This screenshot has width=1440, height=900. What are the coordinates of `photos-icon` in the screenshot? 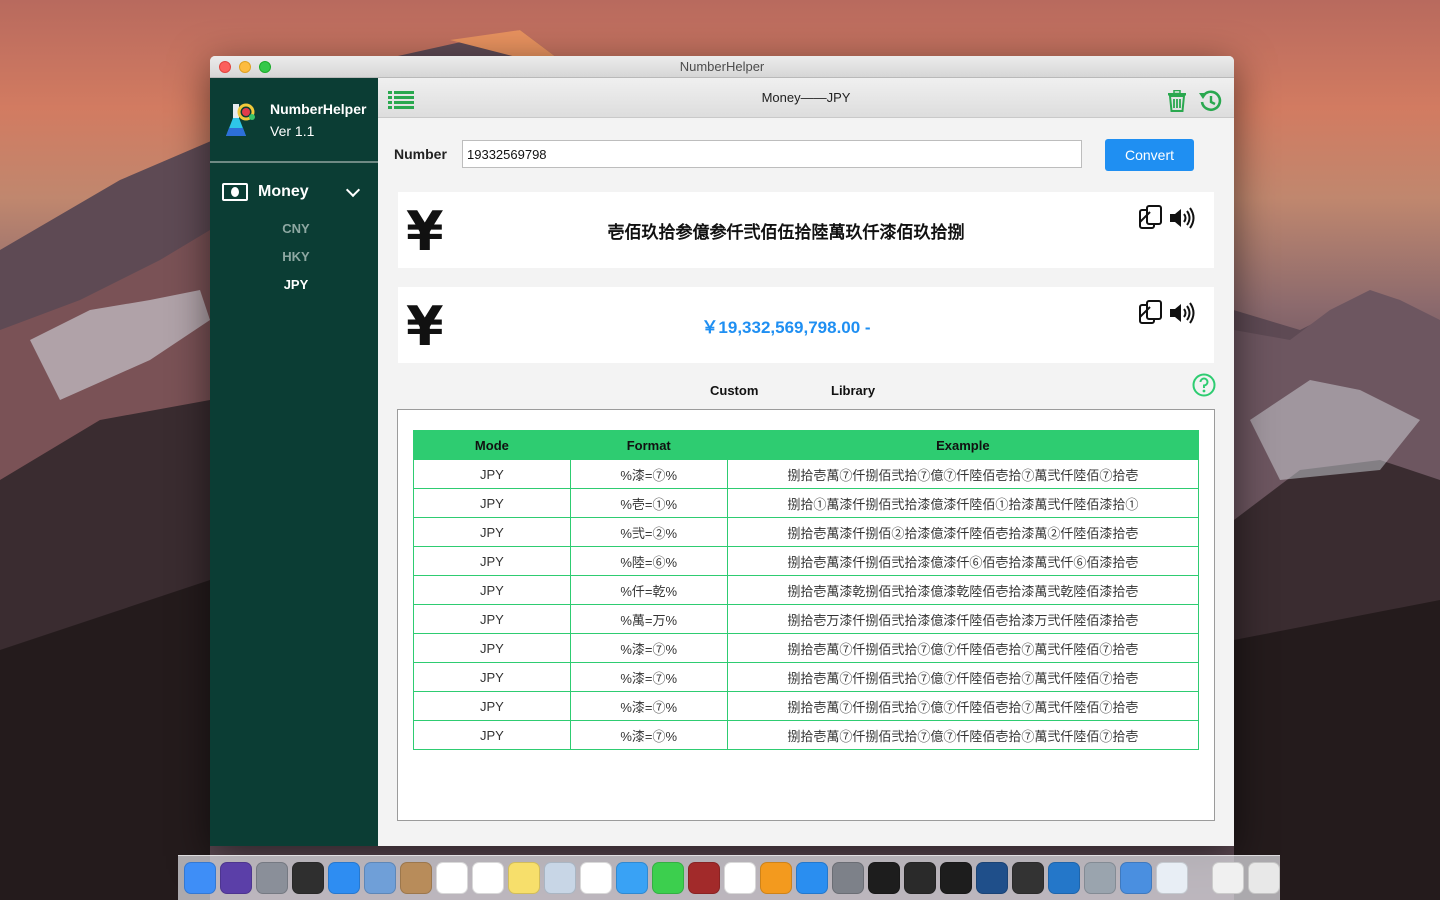 It's located at (596, 878).